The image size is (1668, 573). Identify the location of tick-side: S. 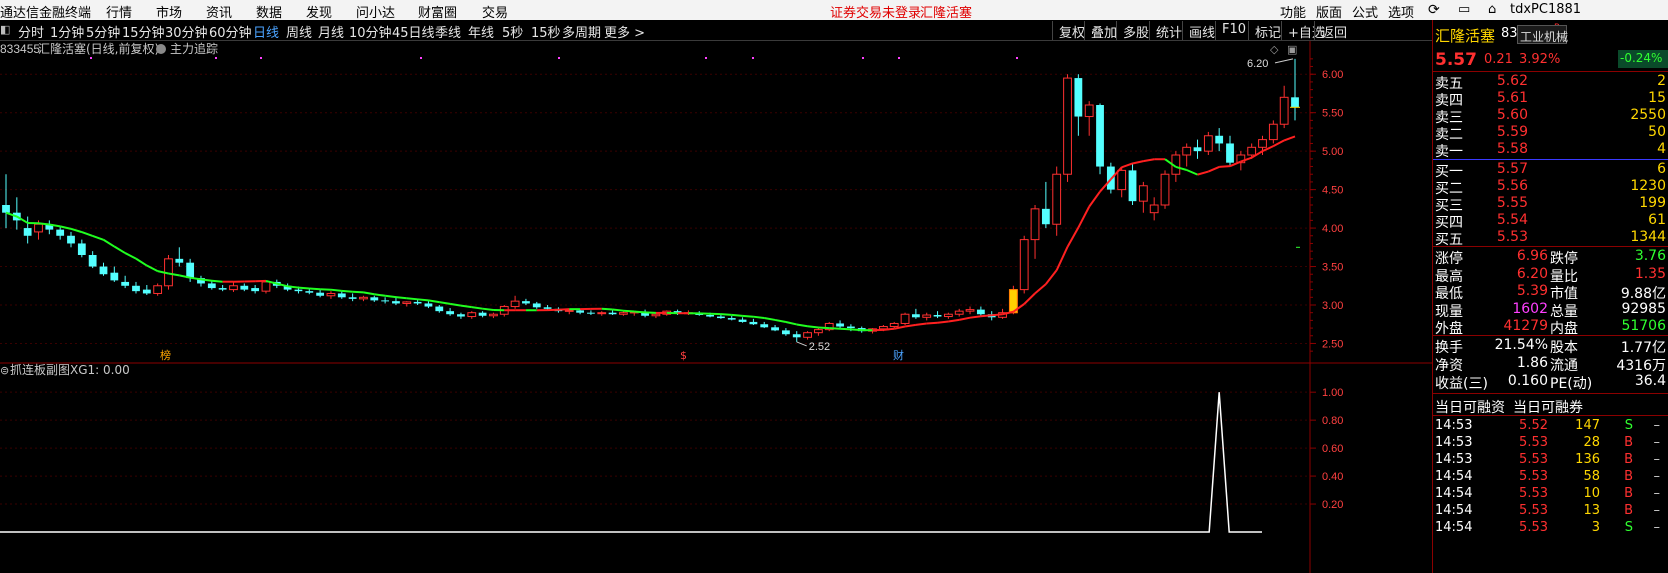
(1628, 527).